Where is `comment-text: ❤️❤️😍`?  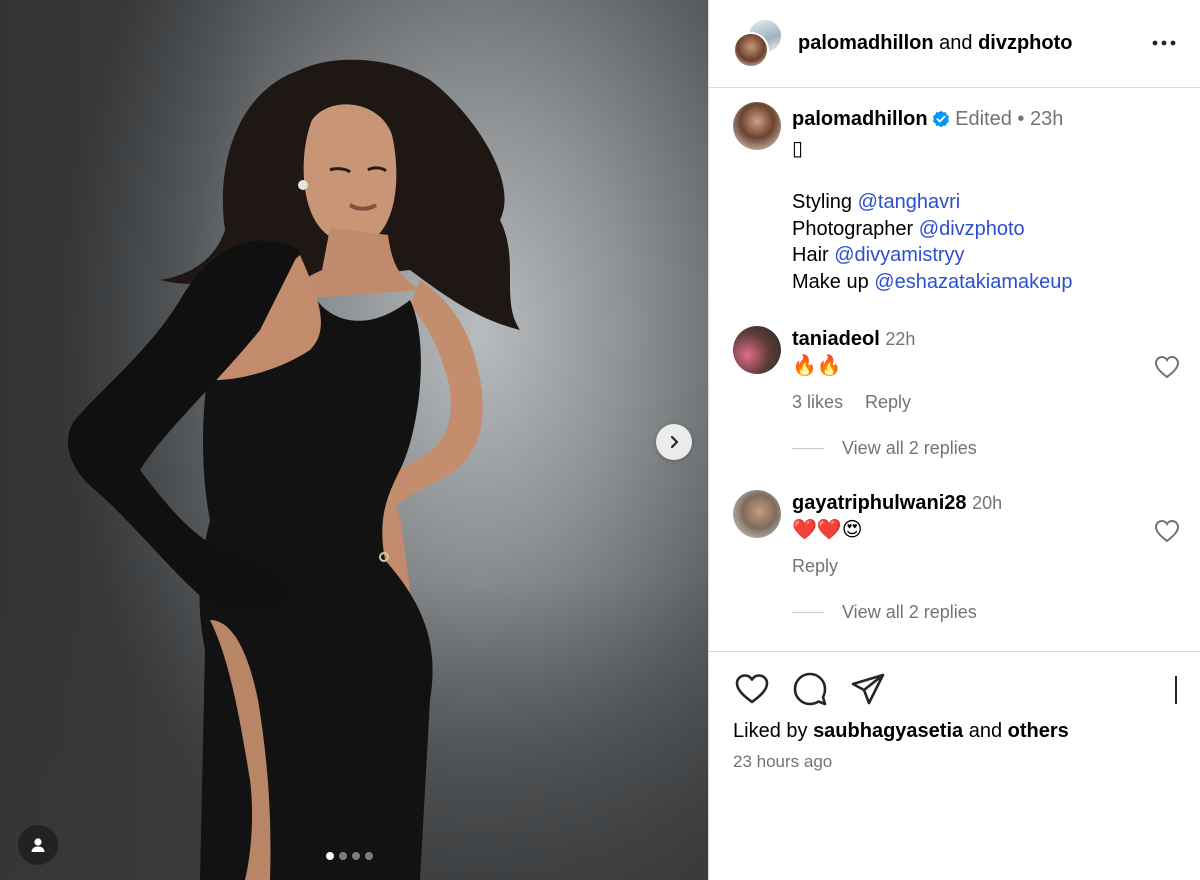 comment-text: ❤️❤️😍 is located at coordinates (827, 530).